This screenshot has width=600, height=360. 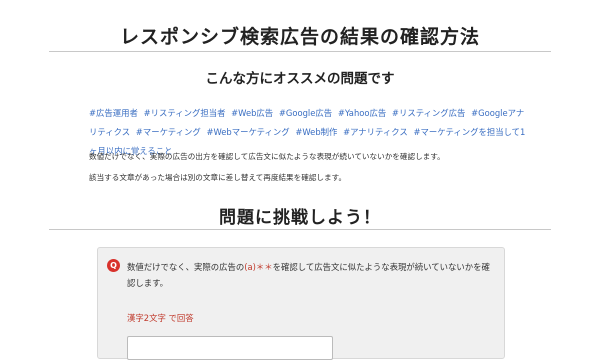 What do you see at coordinates (299, 37) in the screenshot?
I see `page-title: レスポンシブ検索広告の結果の確認方法` at bounding box center [299, 37].